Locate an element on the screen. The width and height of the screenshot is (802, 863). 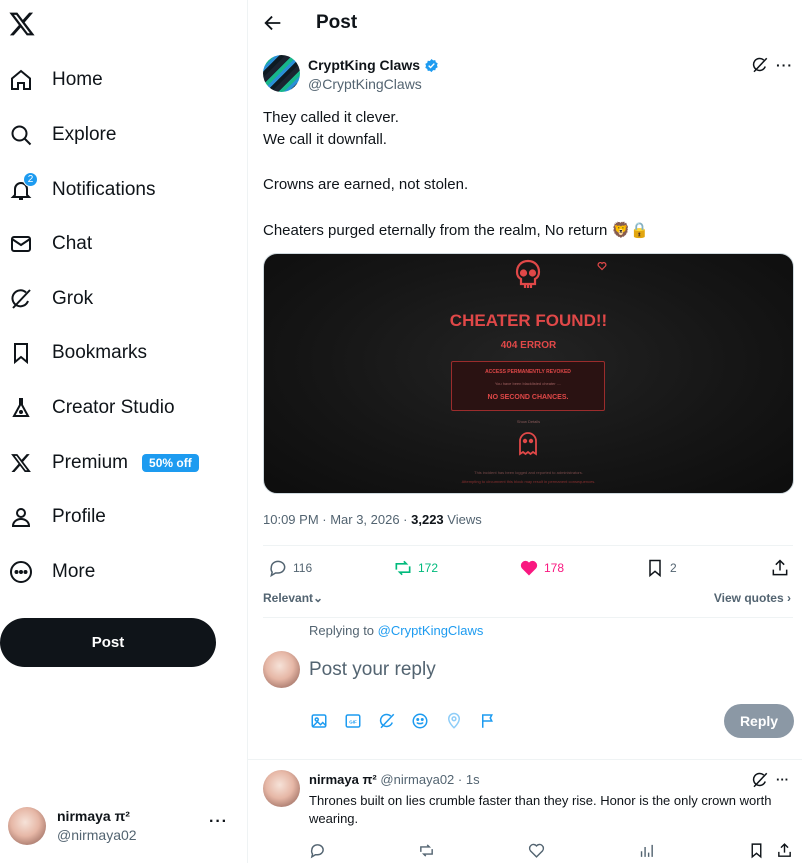
sidebar-item-premium: Premium 50% off is located at coordinates (99, 463).